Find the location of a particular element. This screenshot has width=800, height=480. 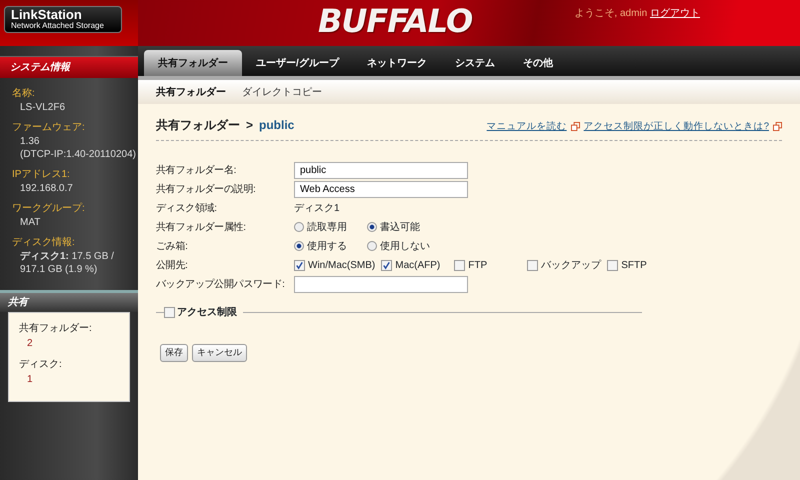

info-label: ディスク情報: is located at coordinates (44, 243).